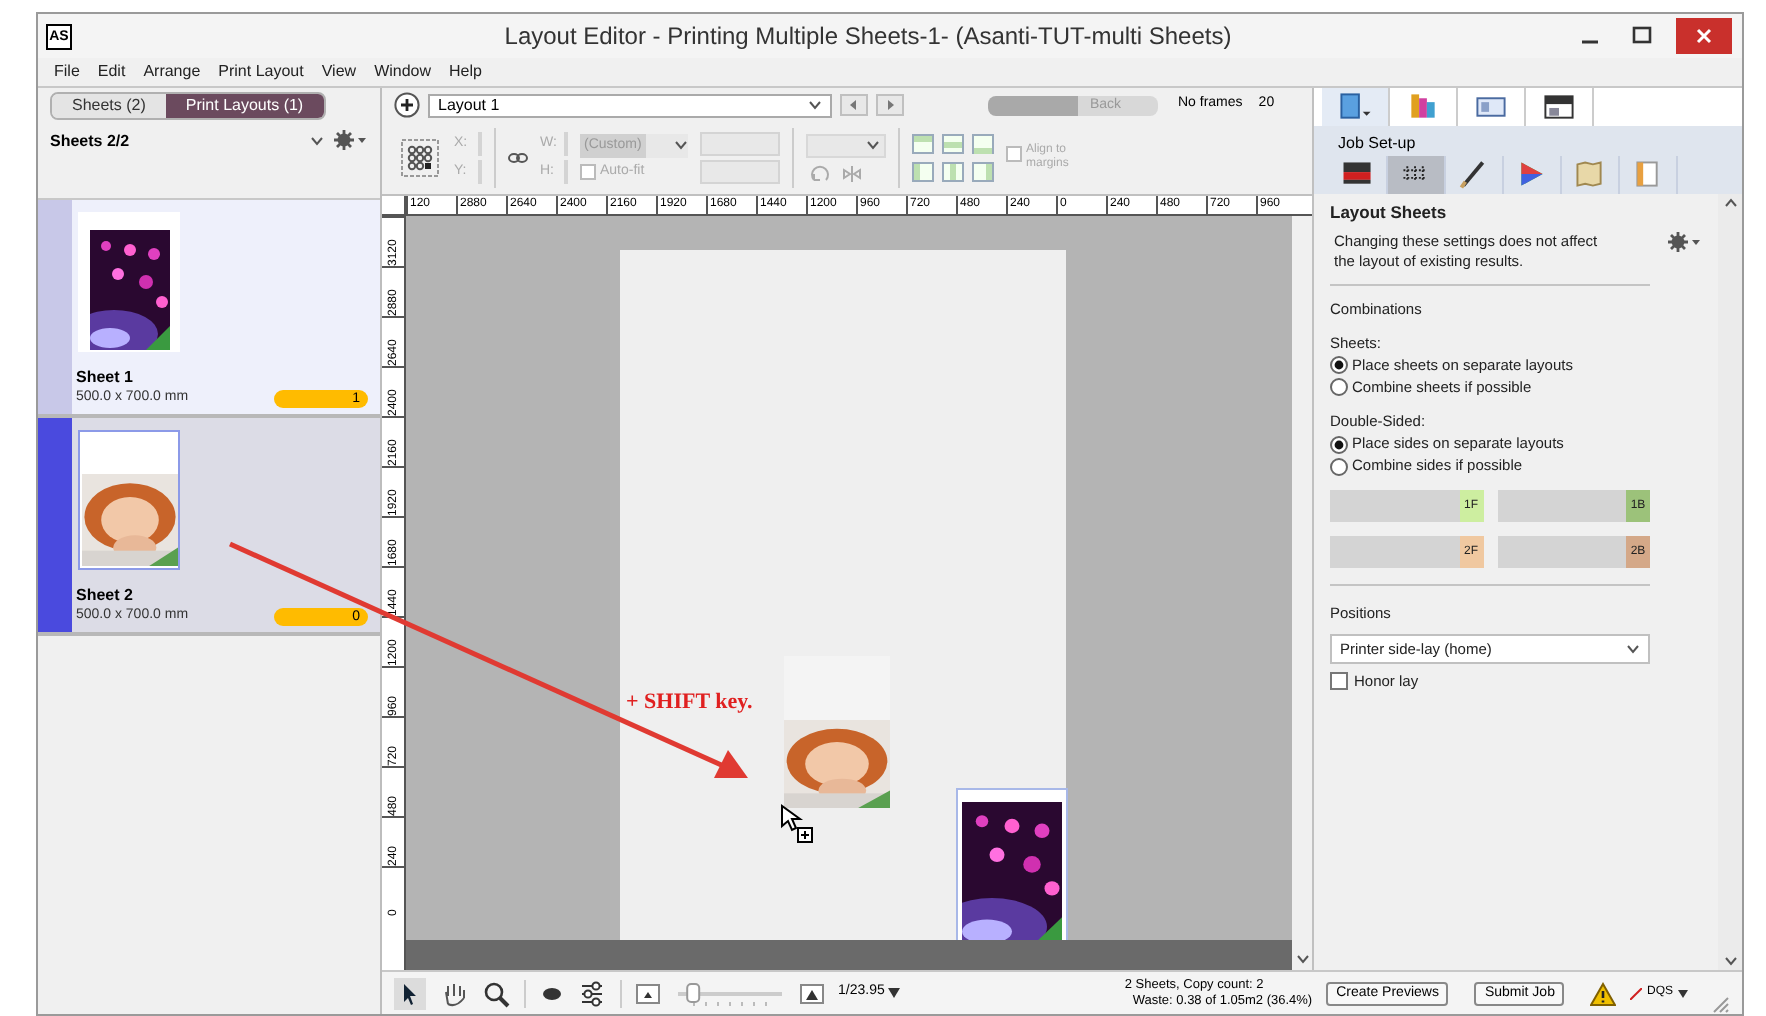  I want to click on front-toggle, so click(1033, 105).